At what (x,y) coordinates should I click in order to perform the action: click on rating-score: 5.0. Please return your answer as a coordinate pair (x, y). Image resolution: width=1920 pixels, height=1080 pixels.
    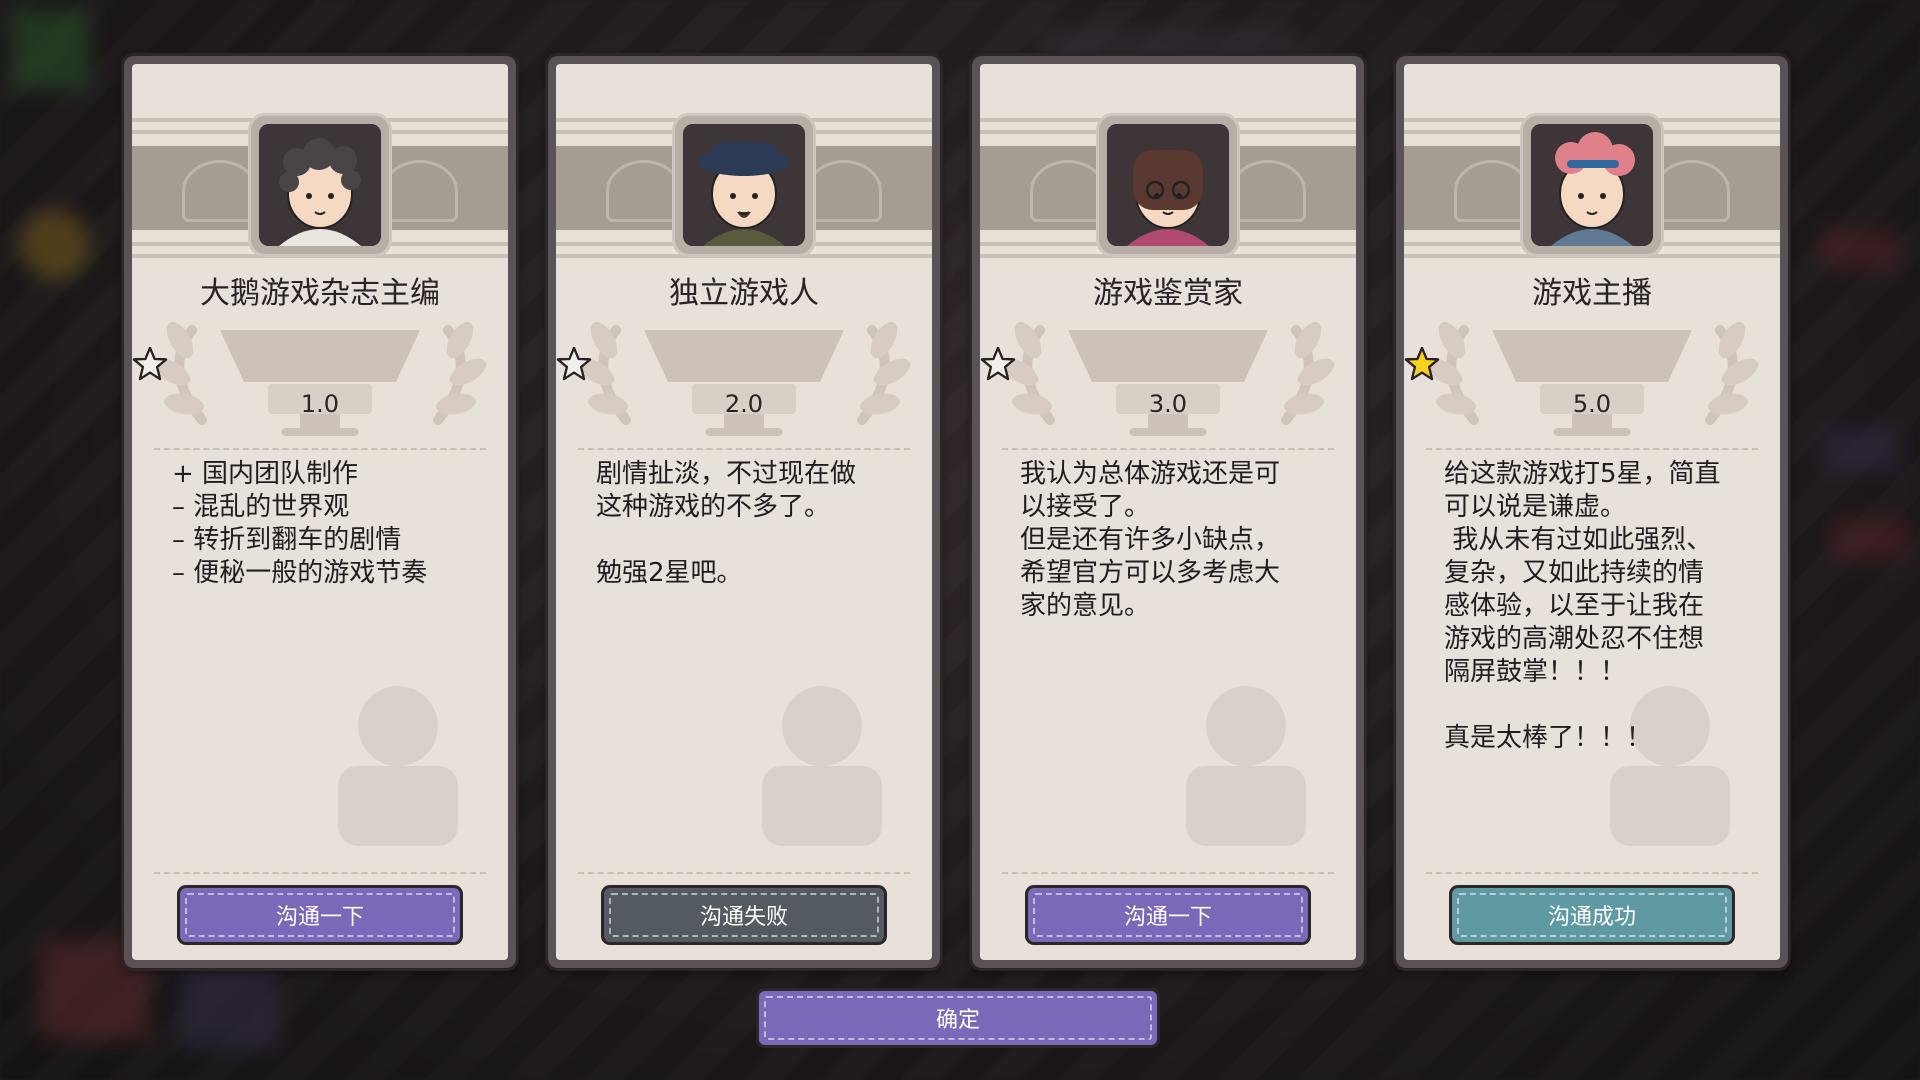
    Looking at the image, I should click on (1592, 404).